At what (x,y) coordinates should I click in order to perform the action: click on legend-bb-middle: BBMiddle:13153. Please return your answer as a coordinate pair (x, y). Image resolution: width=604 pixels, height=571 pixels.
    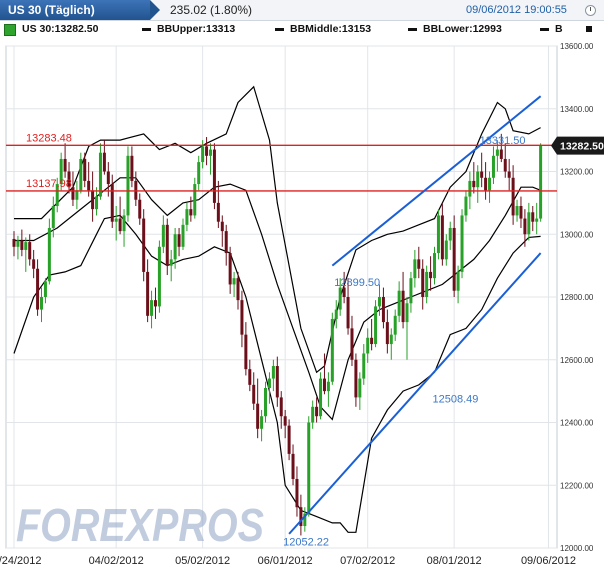
    Looking at the image, I should click on (323, 29).